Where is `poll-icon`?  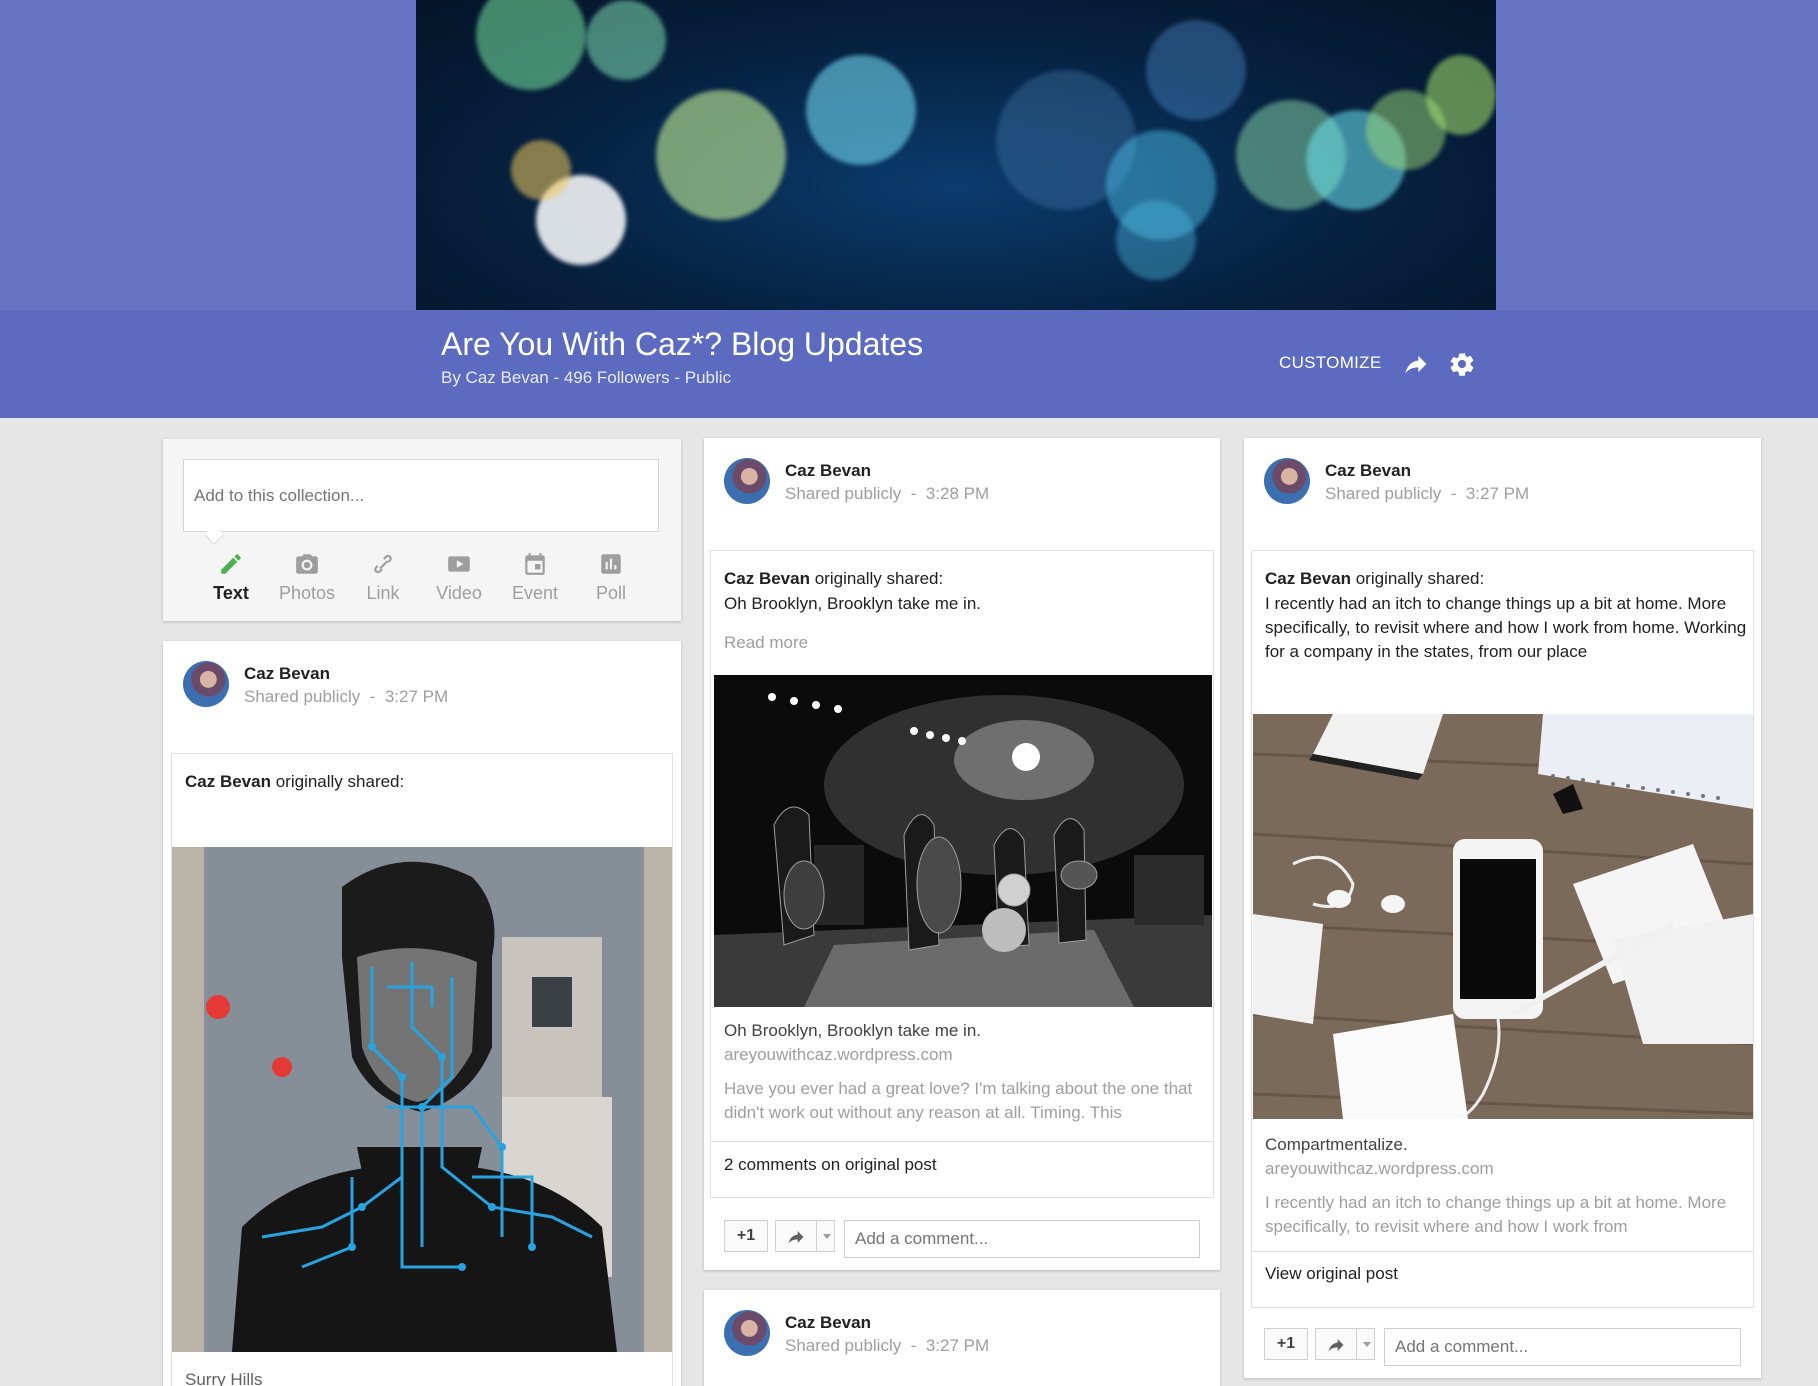
poll-icon is located at coordinates (611, 564).